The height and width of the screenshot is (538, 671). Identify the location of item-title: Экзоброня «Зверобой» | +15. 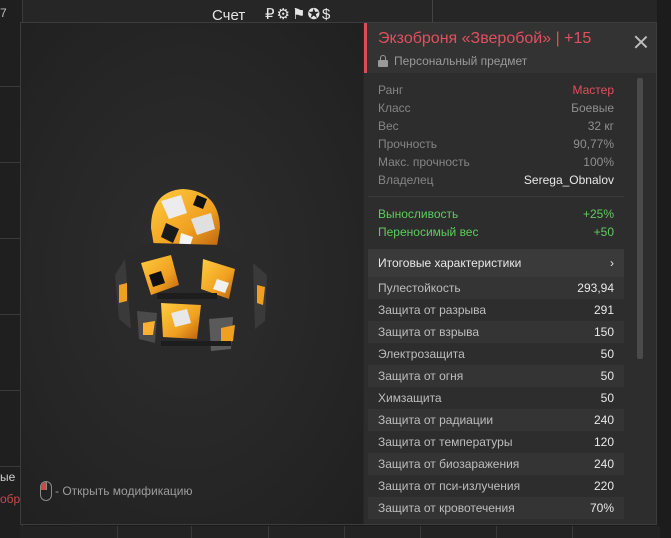
(485, 38).